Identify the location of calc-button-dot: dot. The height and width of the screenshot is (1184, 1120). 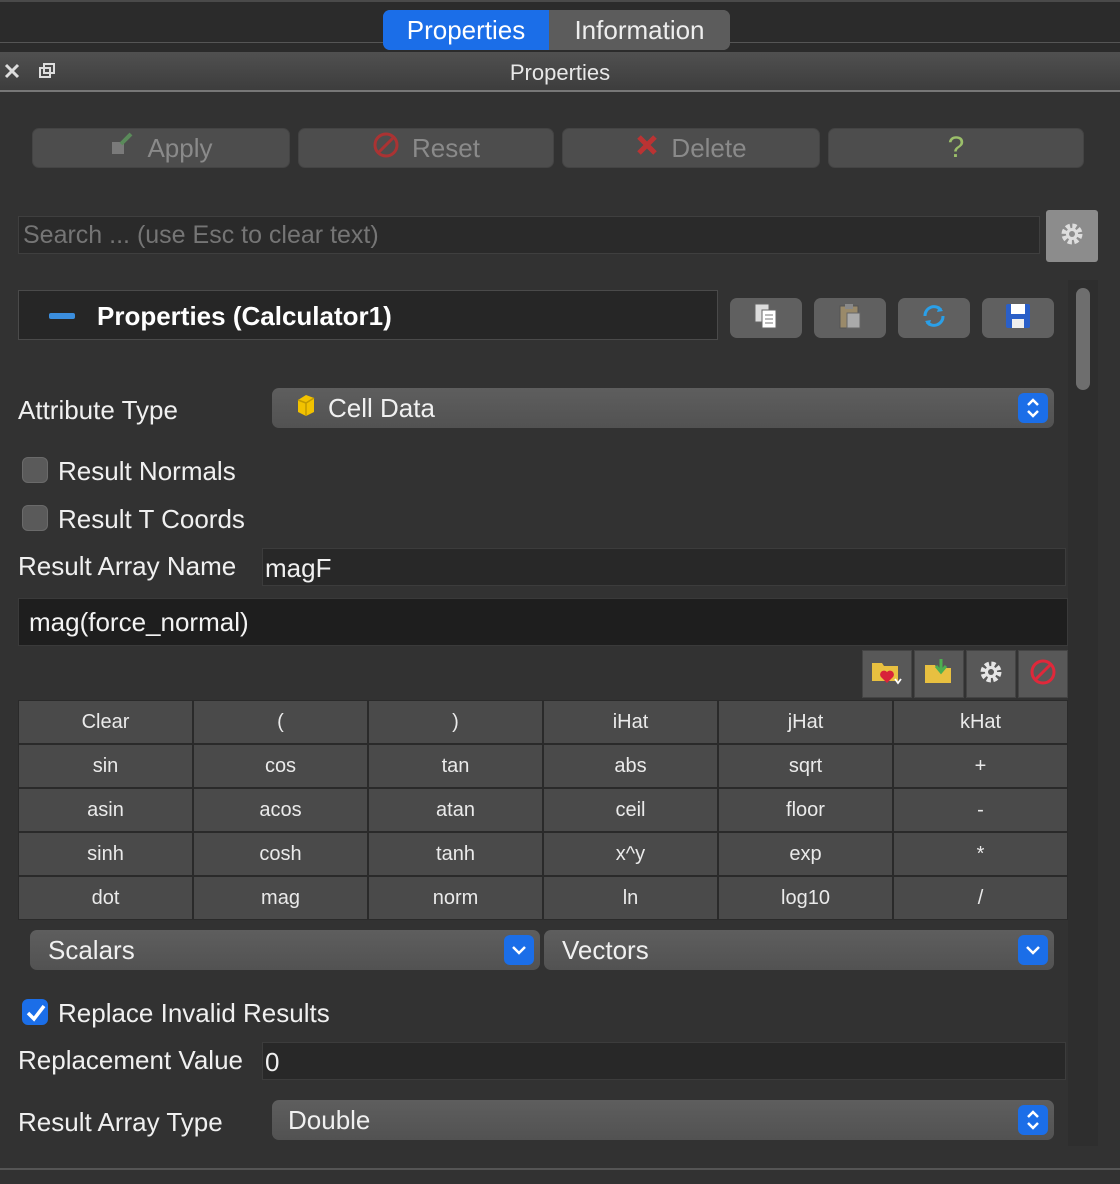
(105, 898).